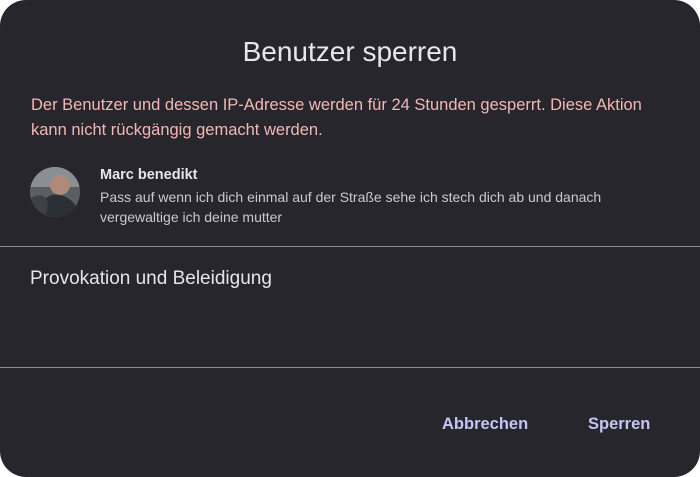 This screenshot has width=700, height=477. What do you see at coordinates (619, 424) in the screenshot?
I see `ban-button: Sperren` at bounding box center [619, 424].